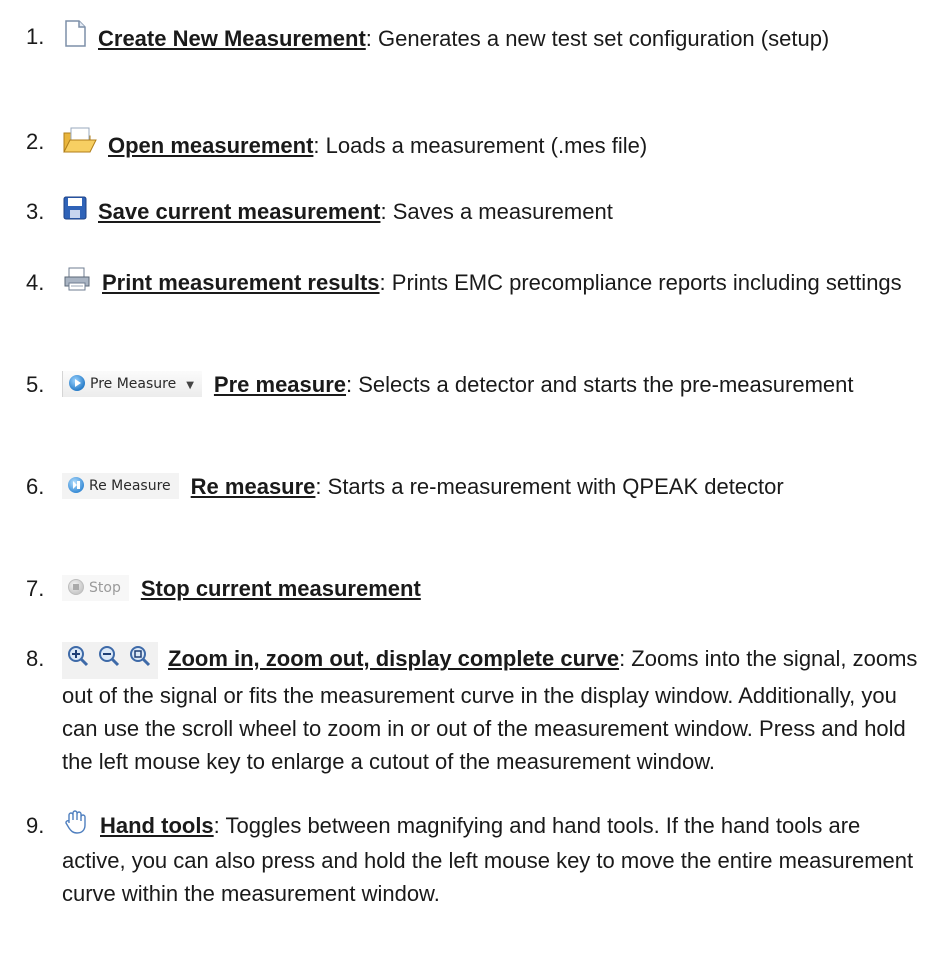  I want to click on new-document-icon, so click(75, 38).